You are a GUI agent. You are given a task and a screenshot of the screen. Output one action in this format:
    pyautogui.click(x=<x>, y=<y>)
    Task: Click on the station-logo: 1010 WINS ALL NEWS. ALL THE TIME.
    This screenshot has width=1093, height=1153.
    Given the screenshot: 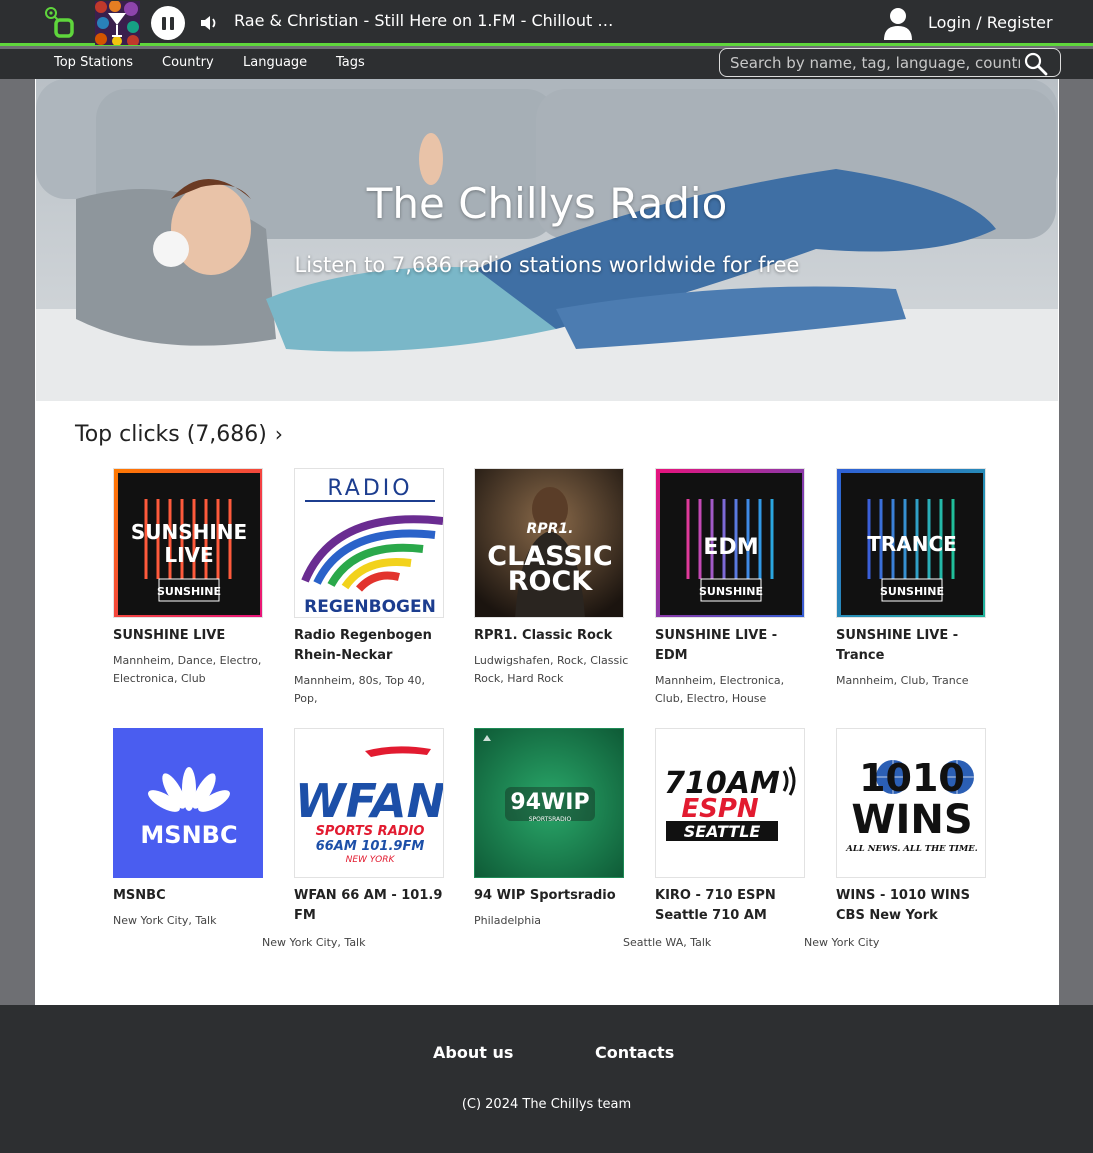 What is the action you would take?
    pyautogui.click(x=911, y=803)
    